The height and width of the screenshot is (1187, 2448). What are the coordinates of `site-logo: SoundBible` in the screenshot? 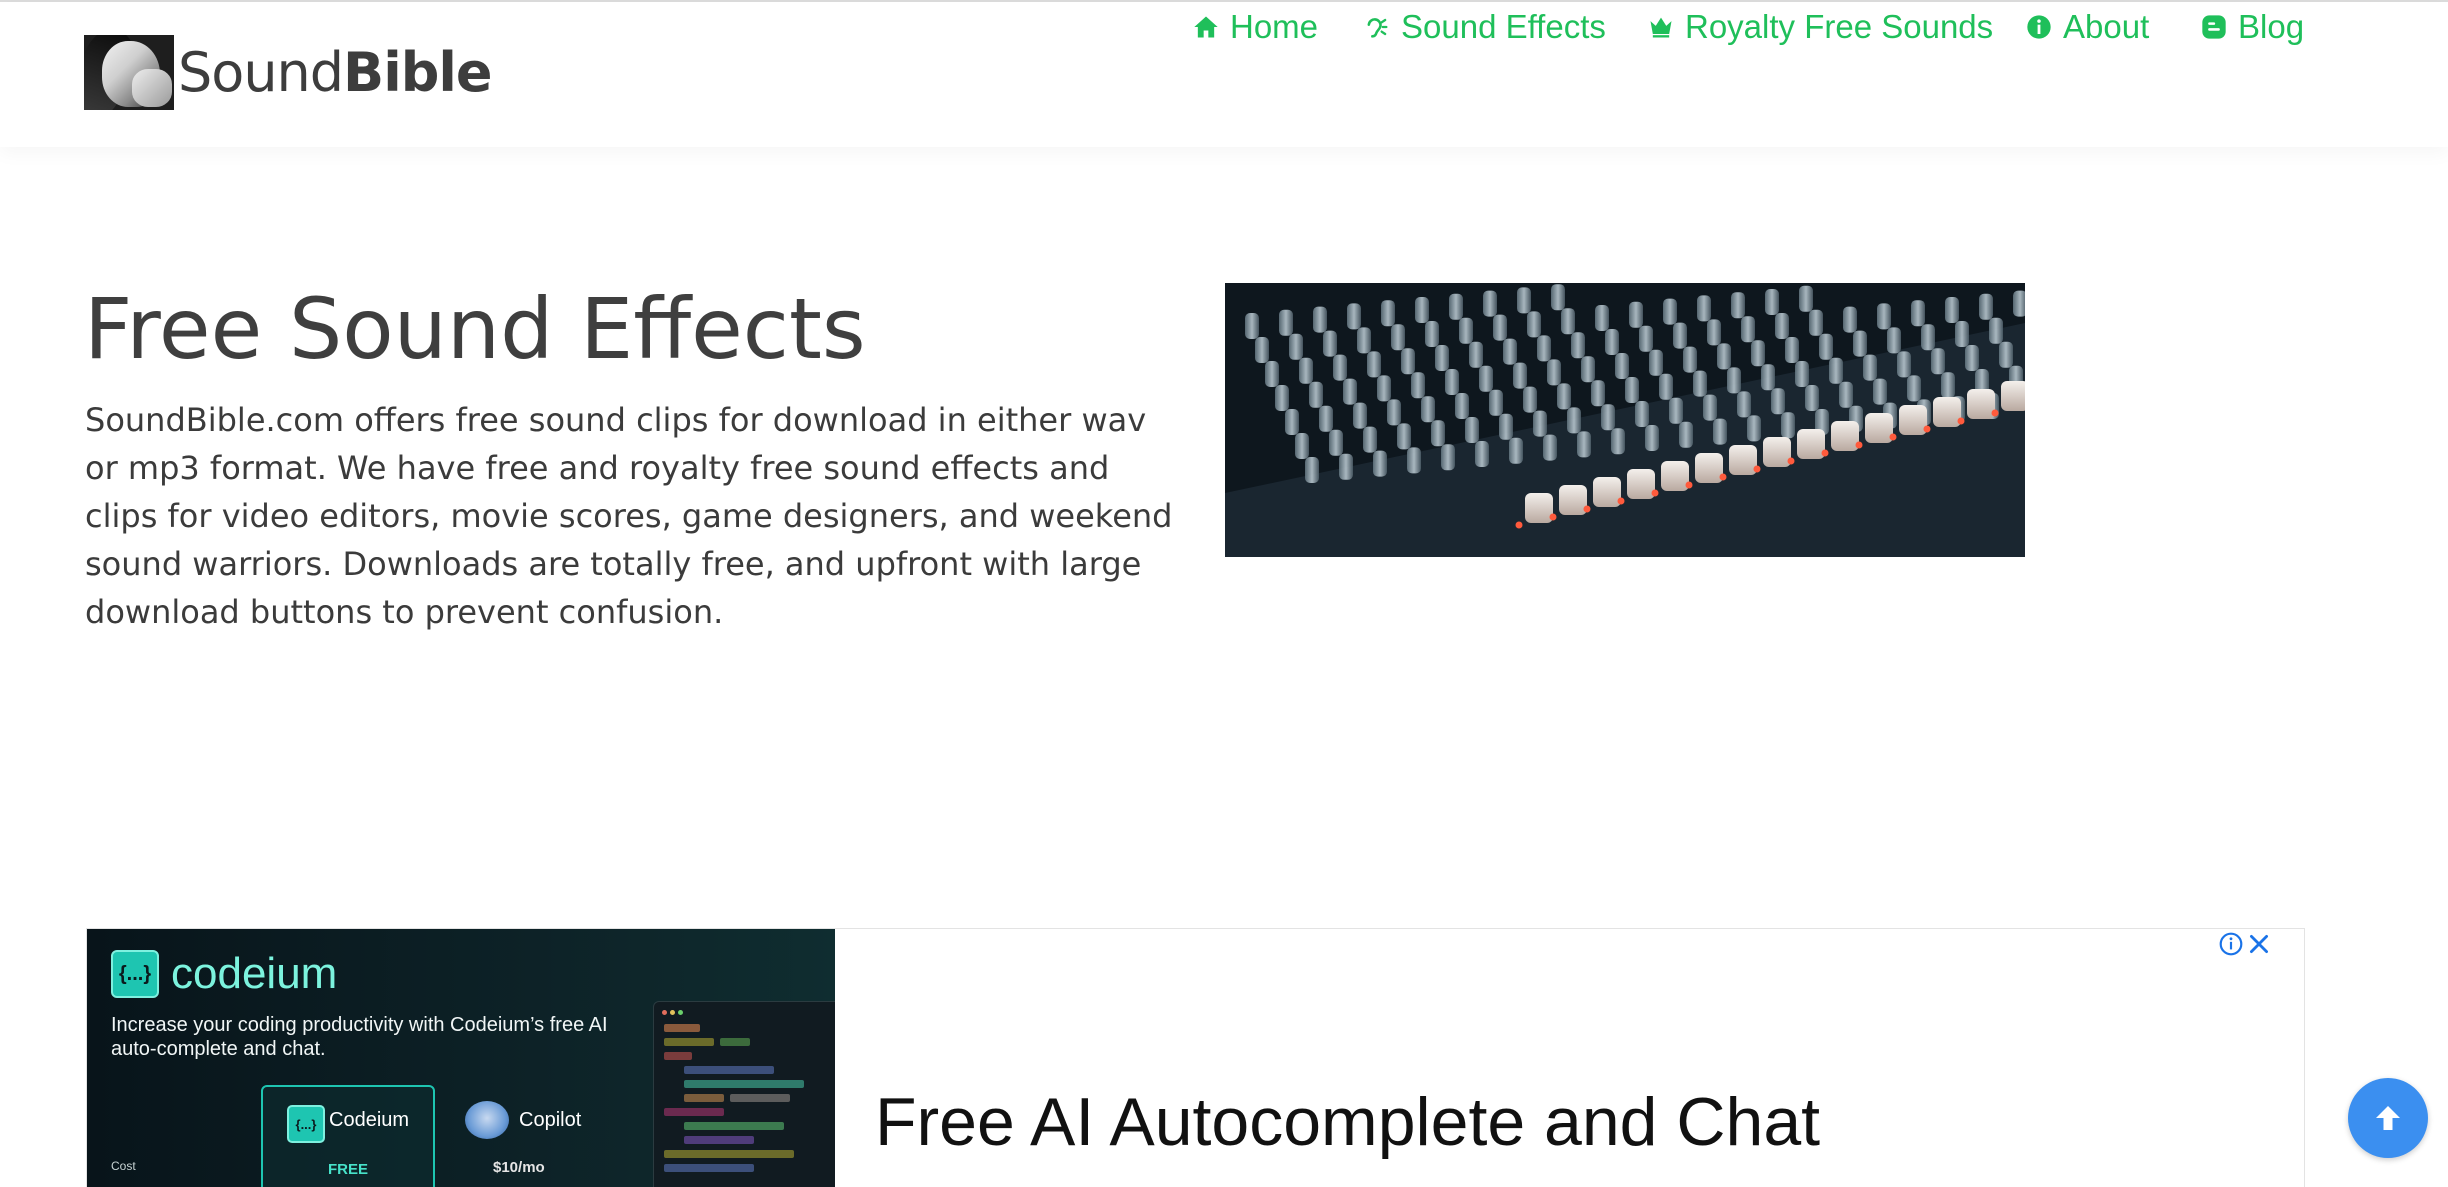 It's located at (288, 72).